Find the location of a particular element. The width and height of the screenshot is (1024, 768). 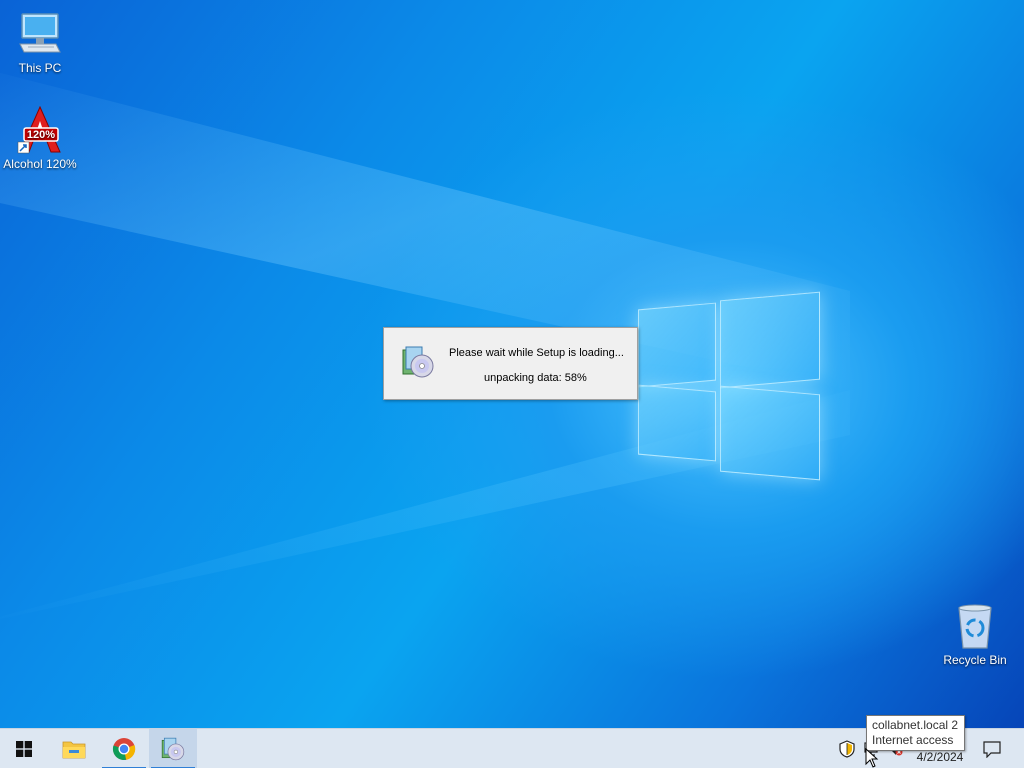

windows-logo-wallpaper is located at coordinates (729, 385).